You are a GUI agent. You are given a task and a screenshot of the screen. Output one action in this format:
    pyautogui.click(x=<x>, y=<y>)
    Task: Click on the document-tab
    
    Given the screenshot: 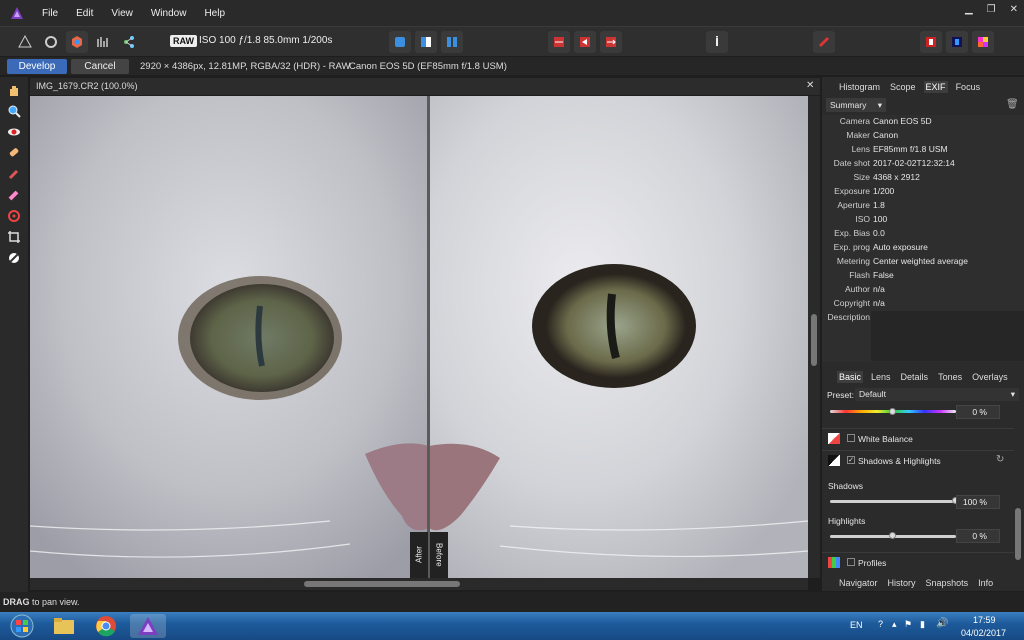 What is the action you would take?
    pyautogui.click(x=425, y=86)
    